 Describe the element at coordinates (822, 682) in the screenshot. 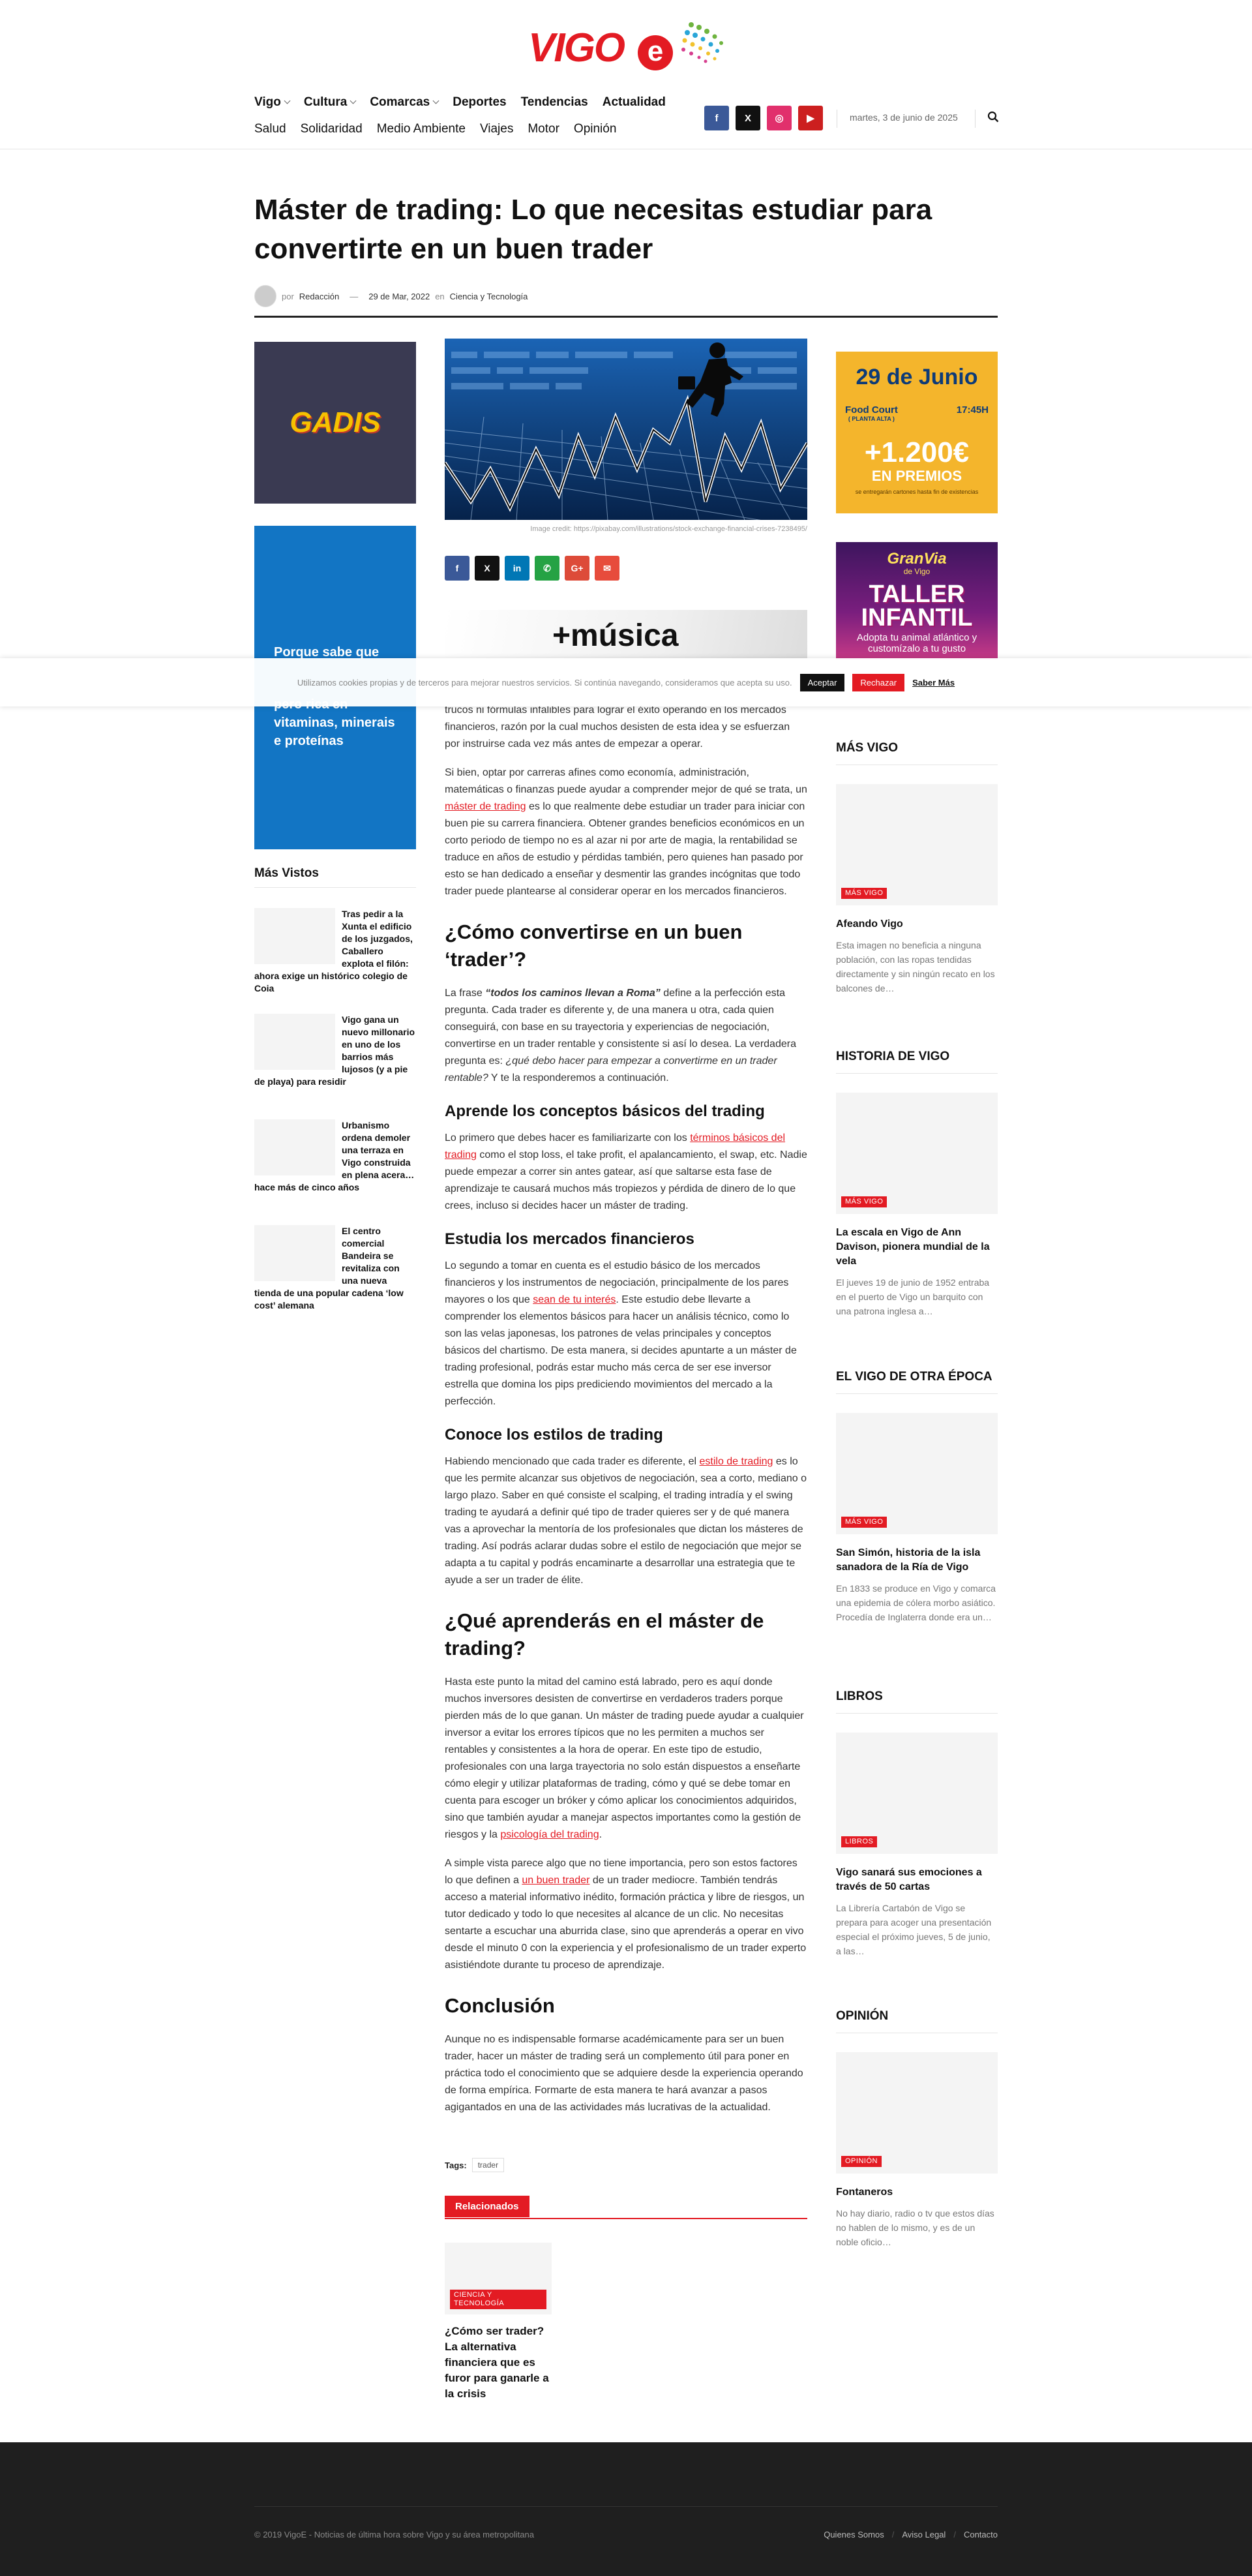

I see `cookie-accept-button: Aceptar` at that location.